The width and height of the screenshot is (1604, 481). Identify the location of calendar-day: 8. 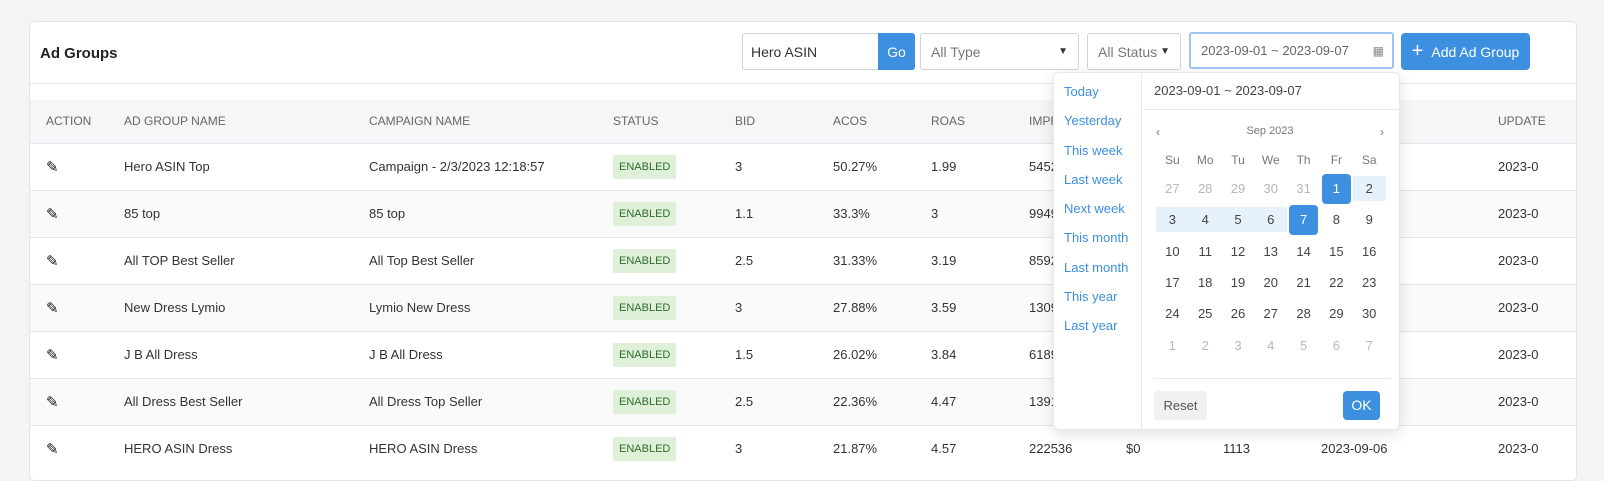
(1336, 219).